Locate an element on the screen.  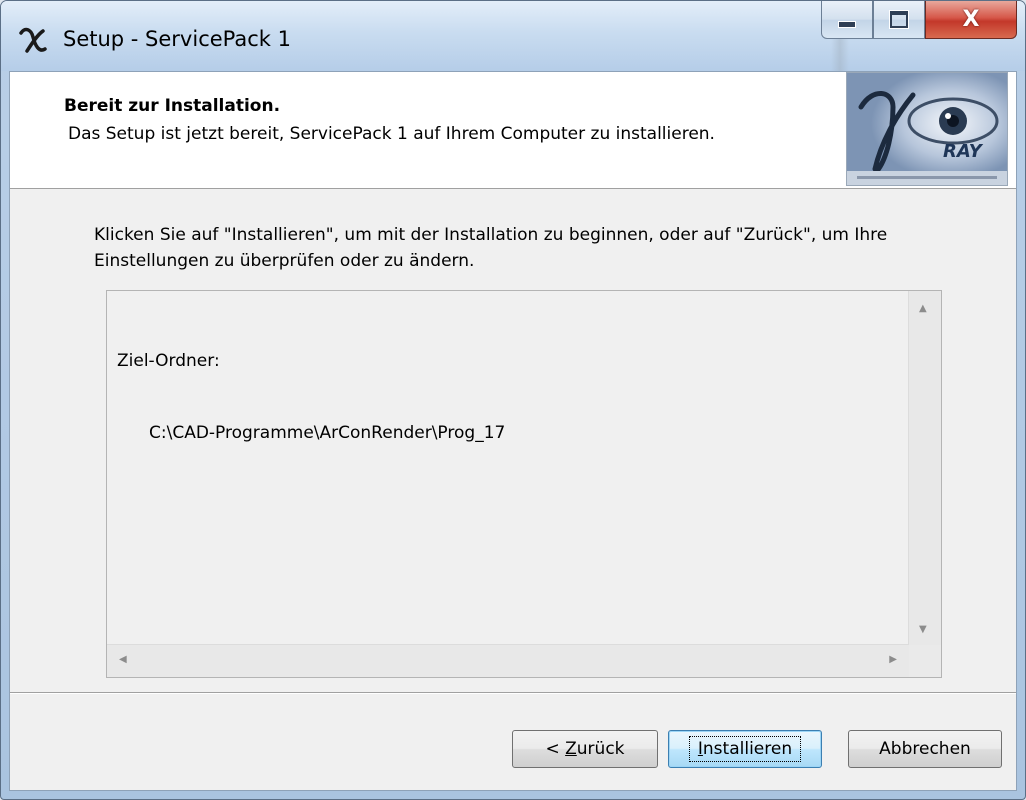
install-button-focus: Installieren is located at coordinates (745, 749).